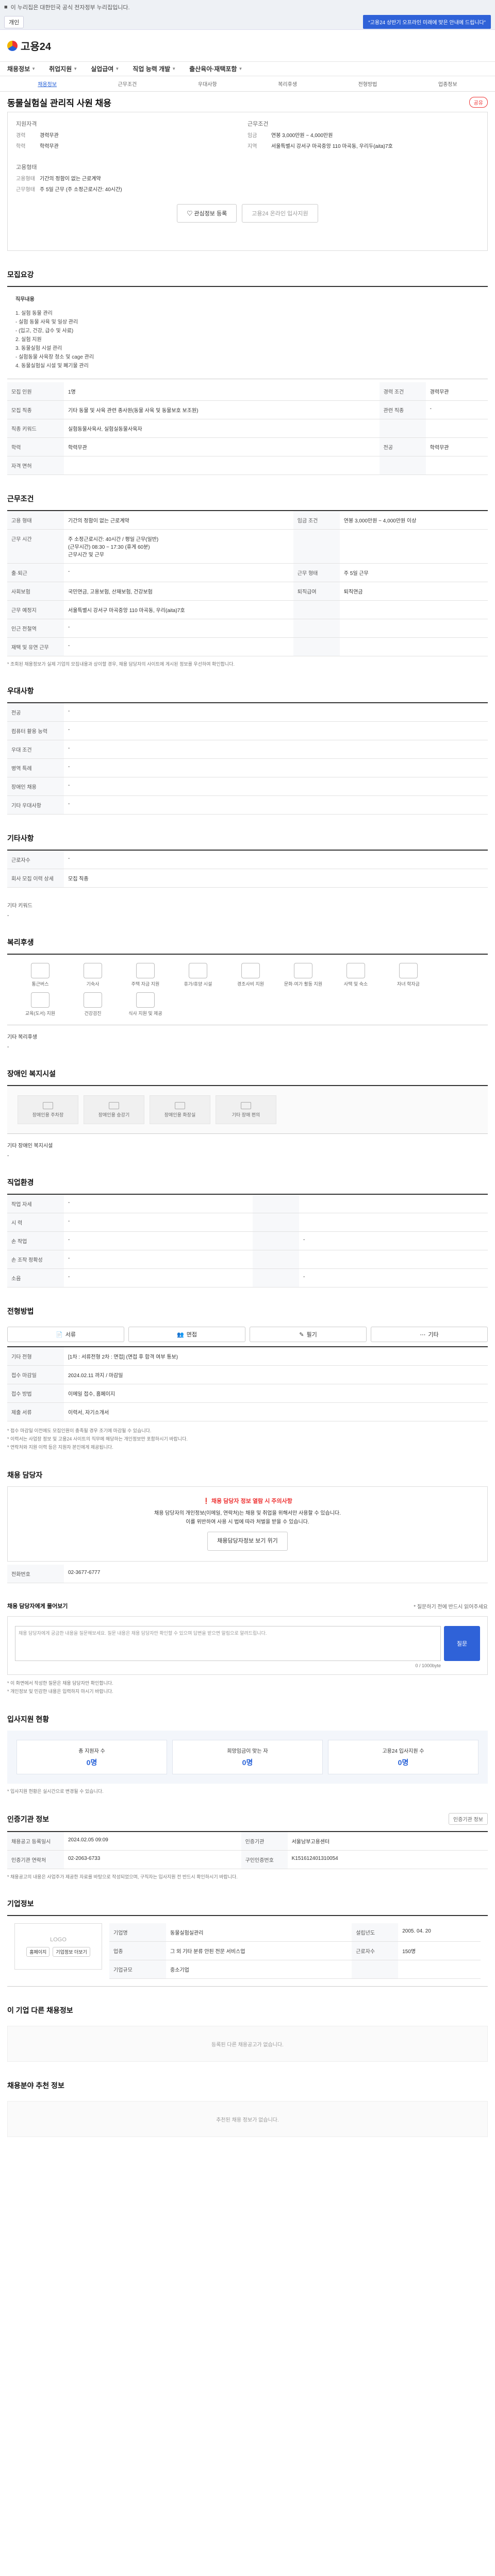  I want to click on row-label: 구인인증번호, so click(264, 1859).